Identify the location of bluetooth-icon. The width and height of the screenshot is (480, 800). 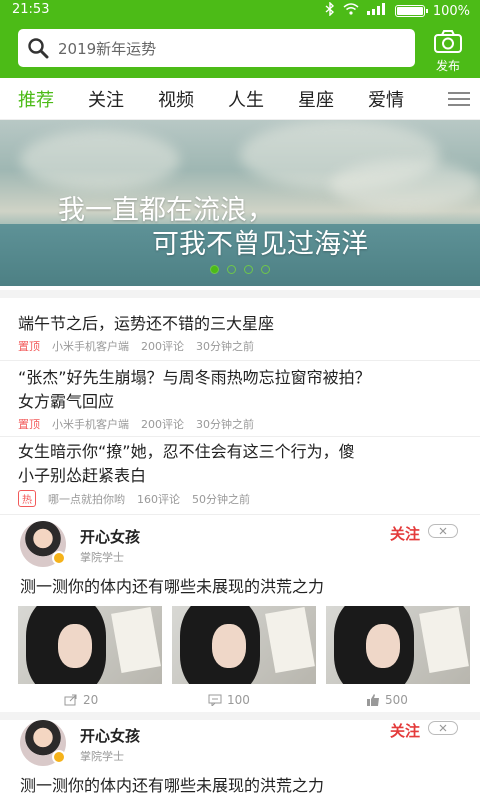
(330, 10).